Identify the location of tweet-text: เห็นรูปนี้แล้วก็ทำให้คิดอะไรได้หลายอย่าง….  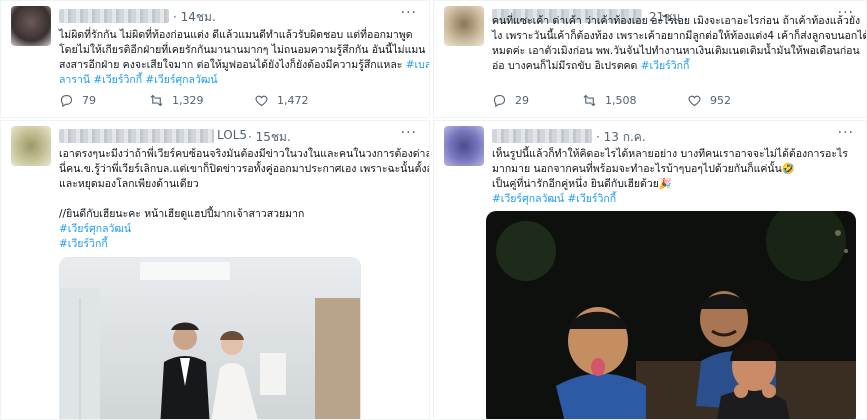
(677, 177).